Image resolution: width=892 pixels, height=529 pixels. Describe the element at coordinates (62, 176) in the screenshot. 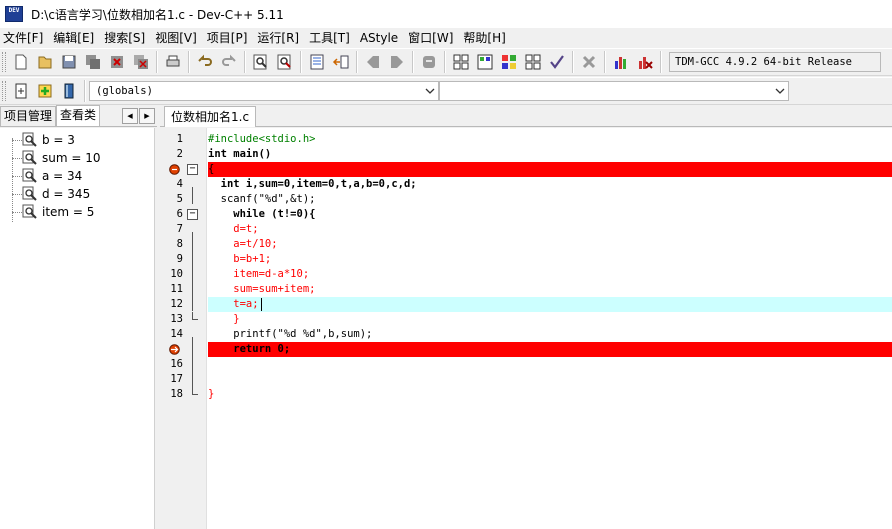

I see `watch-label: a = 34` at that location.